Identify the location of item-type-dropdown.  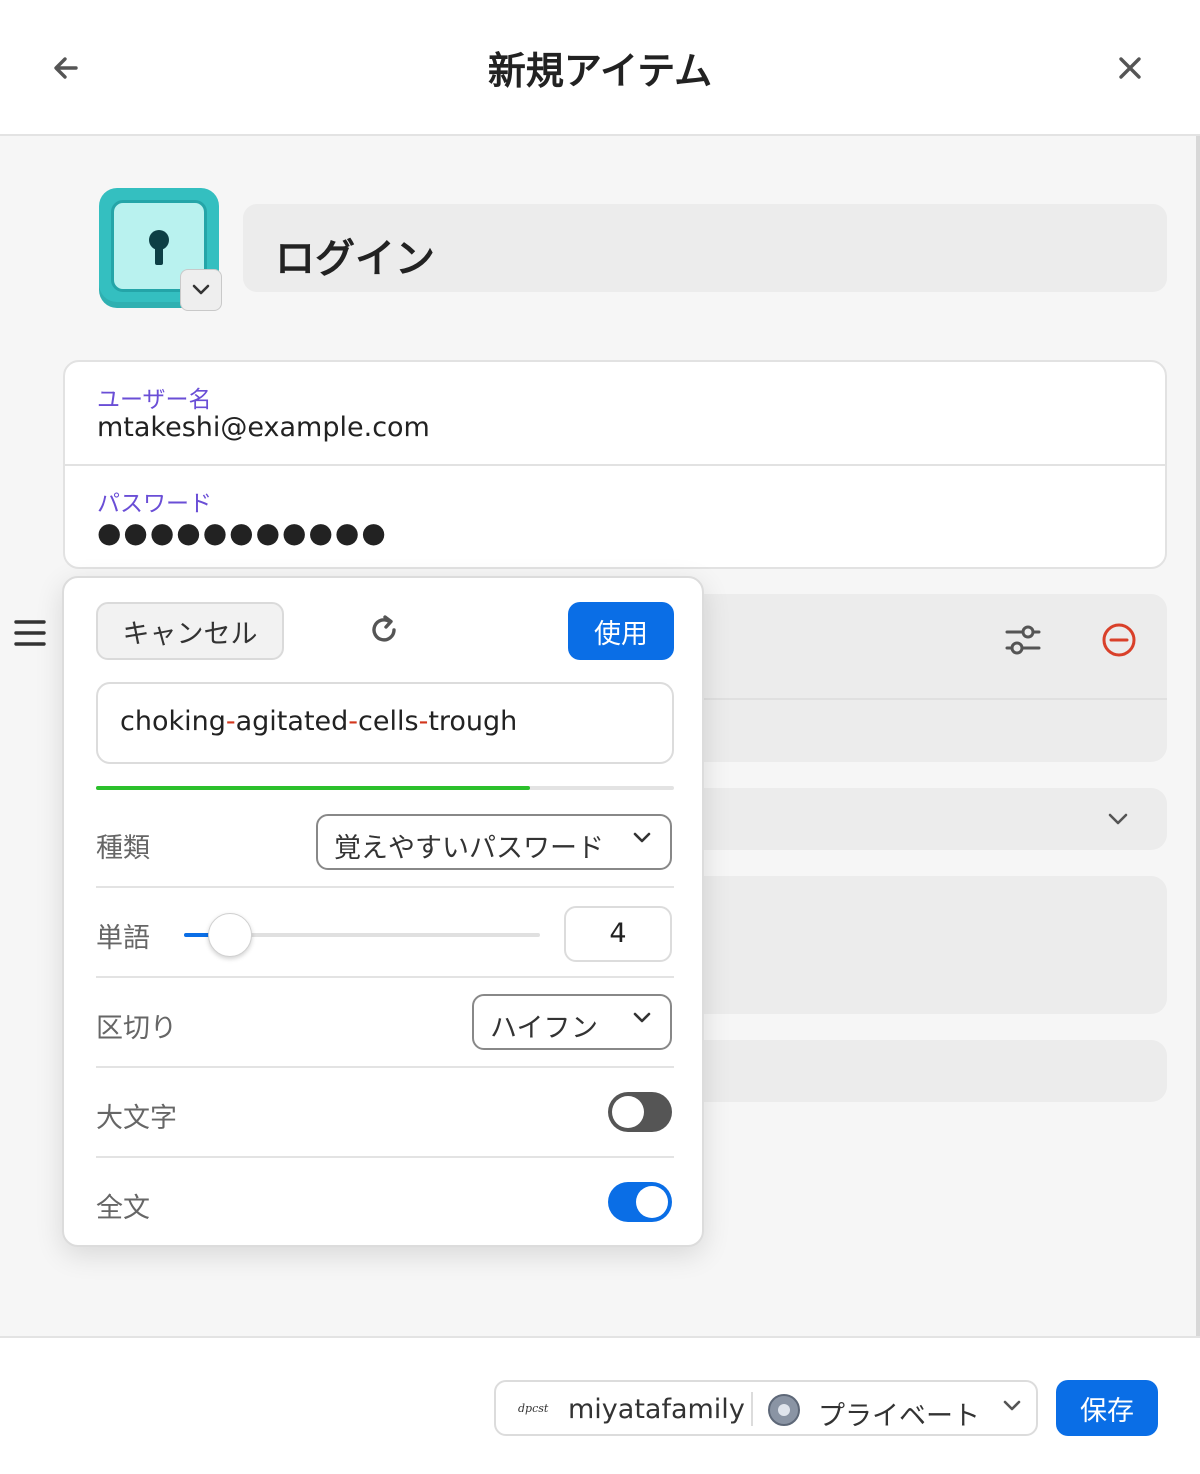
(201, 290).